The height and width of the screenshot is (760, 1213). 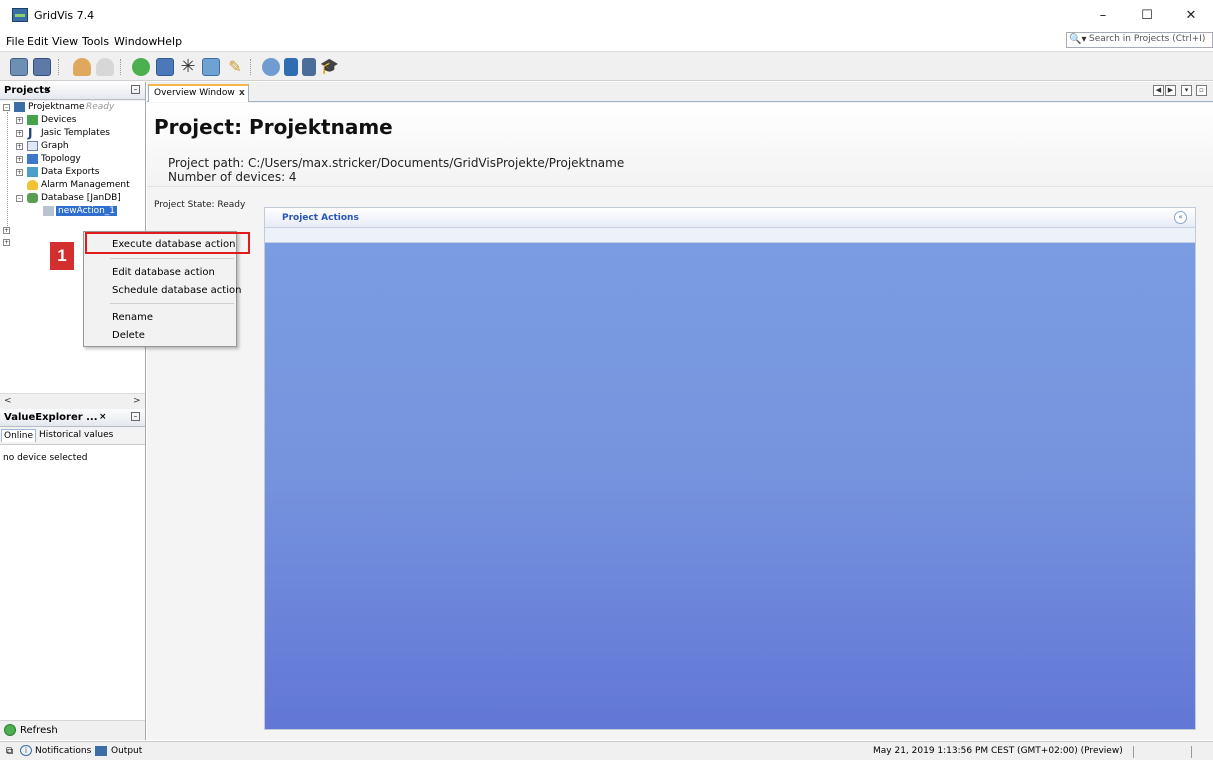 What do you see at coordinates (72, 121) in the screenshot?
I see `tree-node-devices: + Devices` at bounding box center [72, 121].